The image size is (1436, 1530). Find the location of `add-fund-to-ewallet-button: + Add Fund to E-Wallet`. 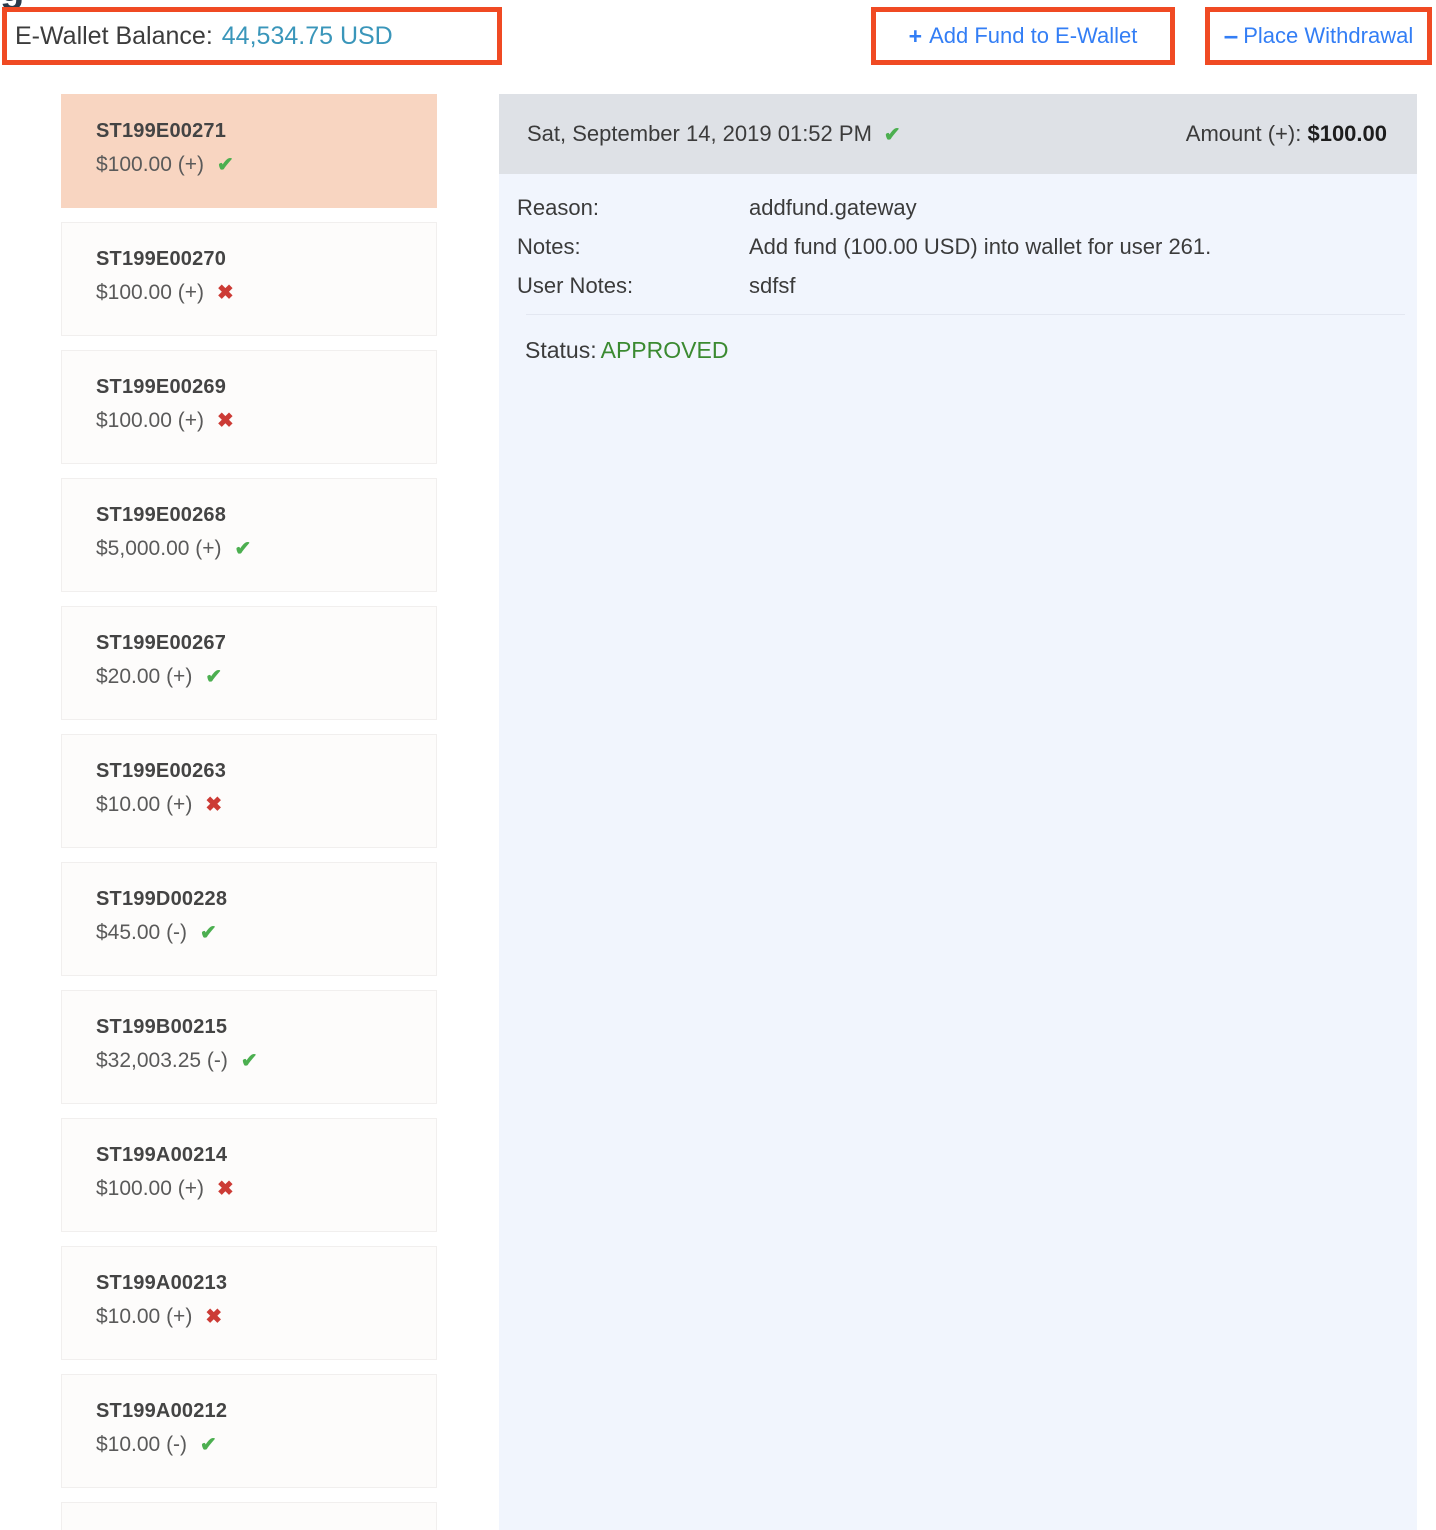

add-fund-to-ewallet-button: + Add Fund to E-Wallet is located at coordinates (1023, 36).